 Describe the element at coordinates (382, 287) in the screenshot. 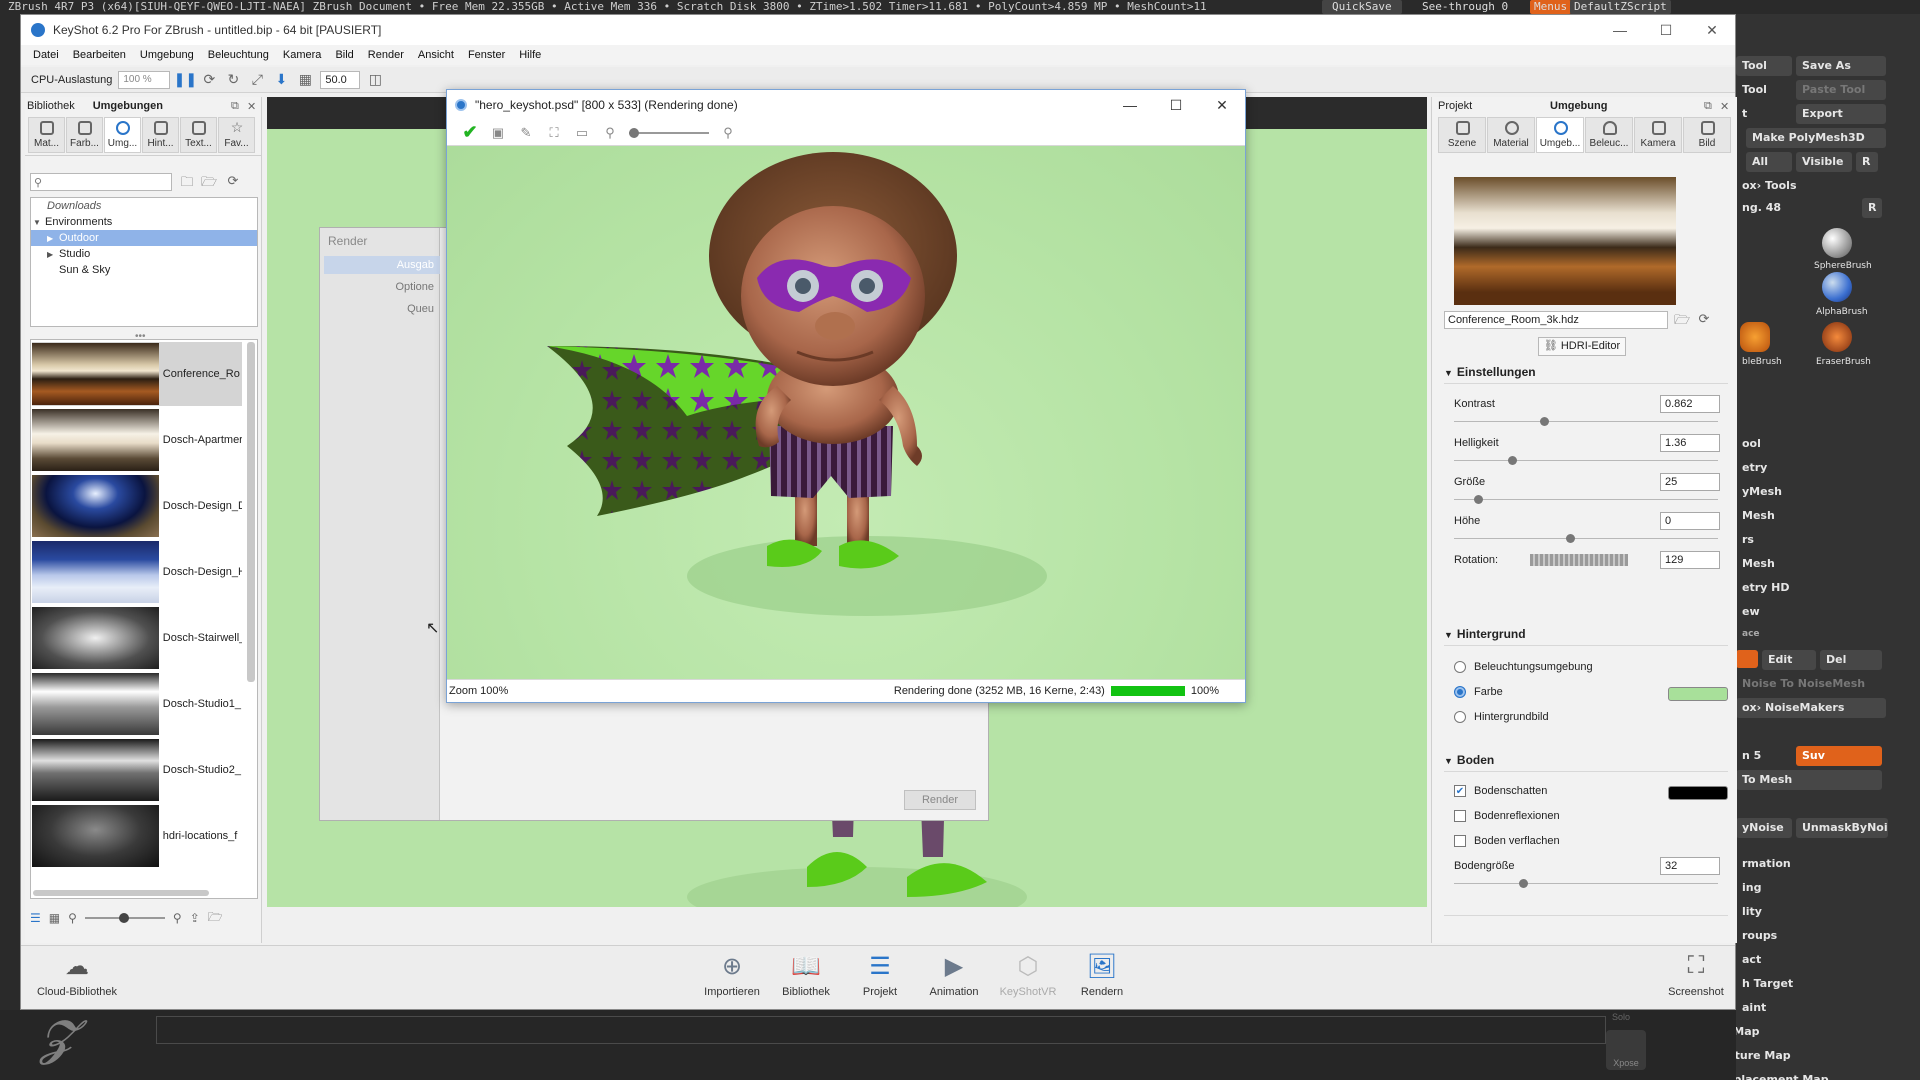

I see `render-options-tab: Optione` at that location.